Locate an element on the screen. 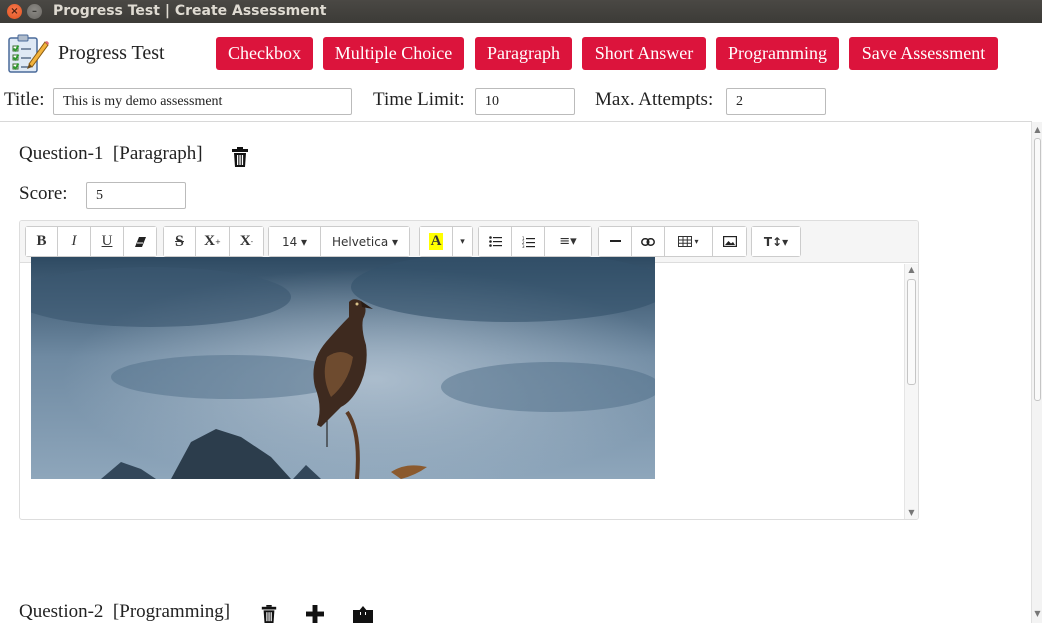 This screenshot has height=623, width=1042. horizontal-rule-icon is located at coordinates (615, 241).